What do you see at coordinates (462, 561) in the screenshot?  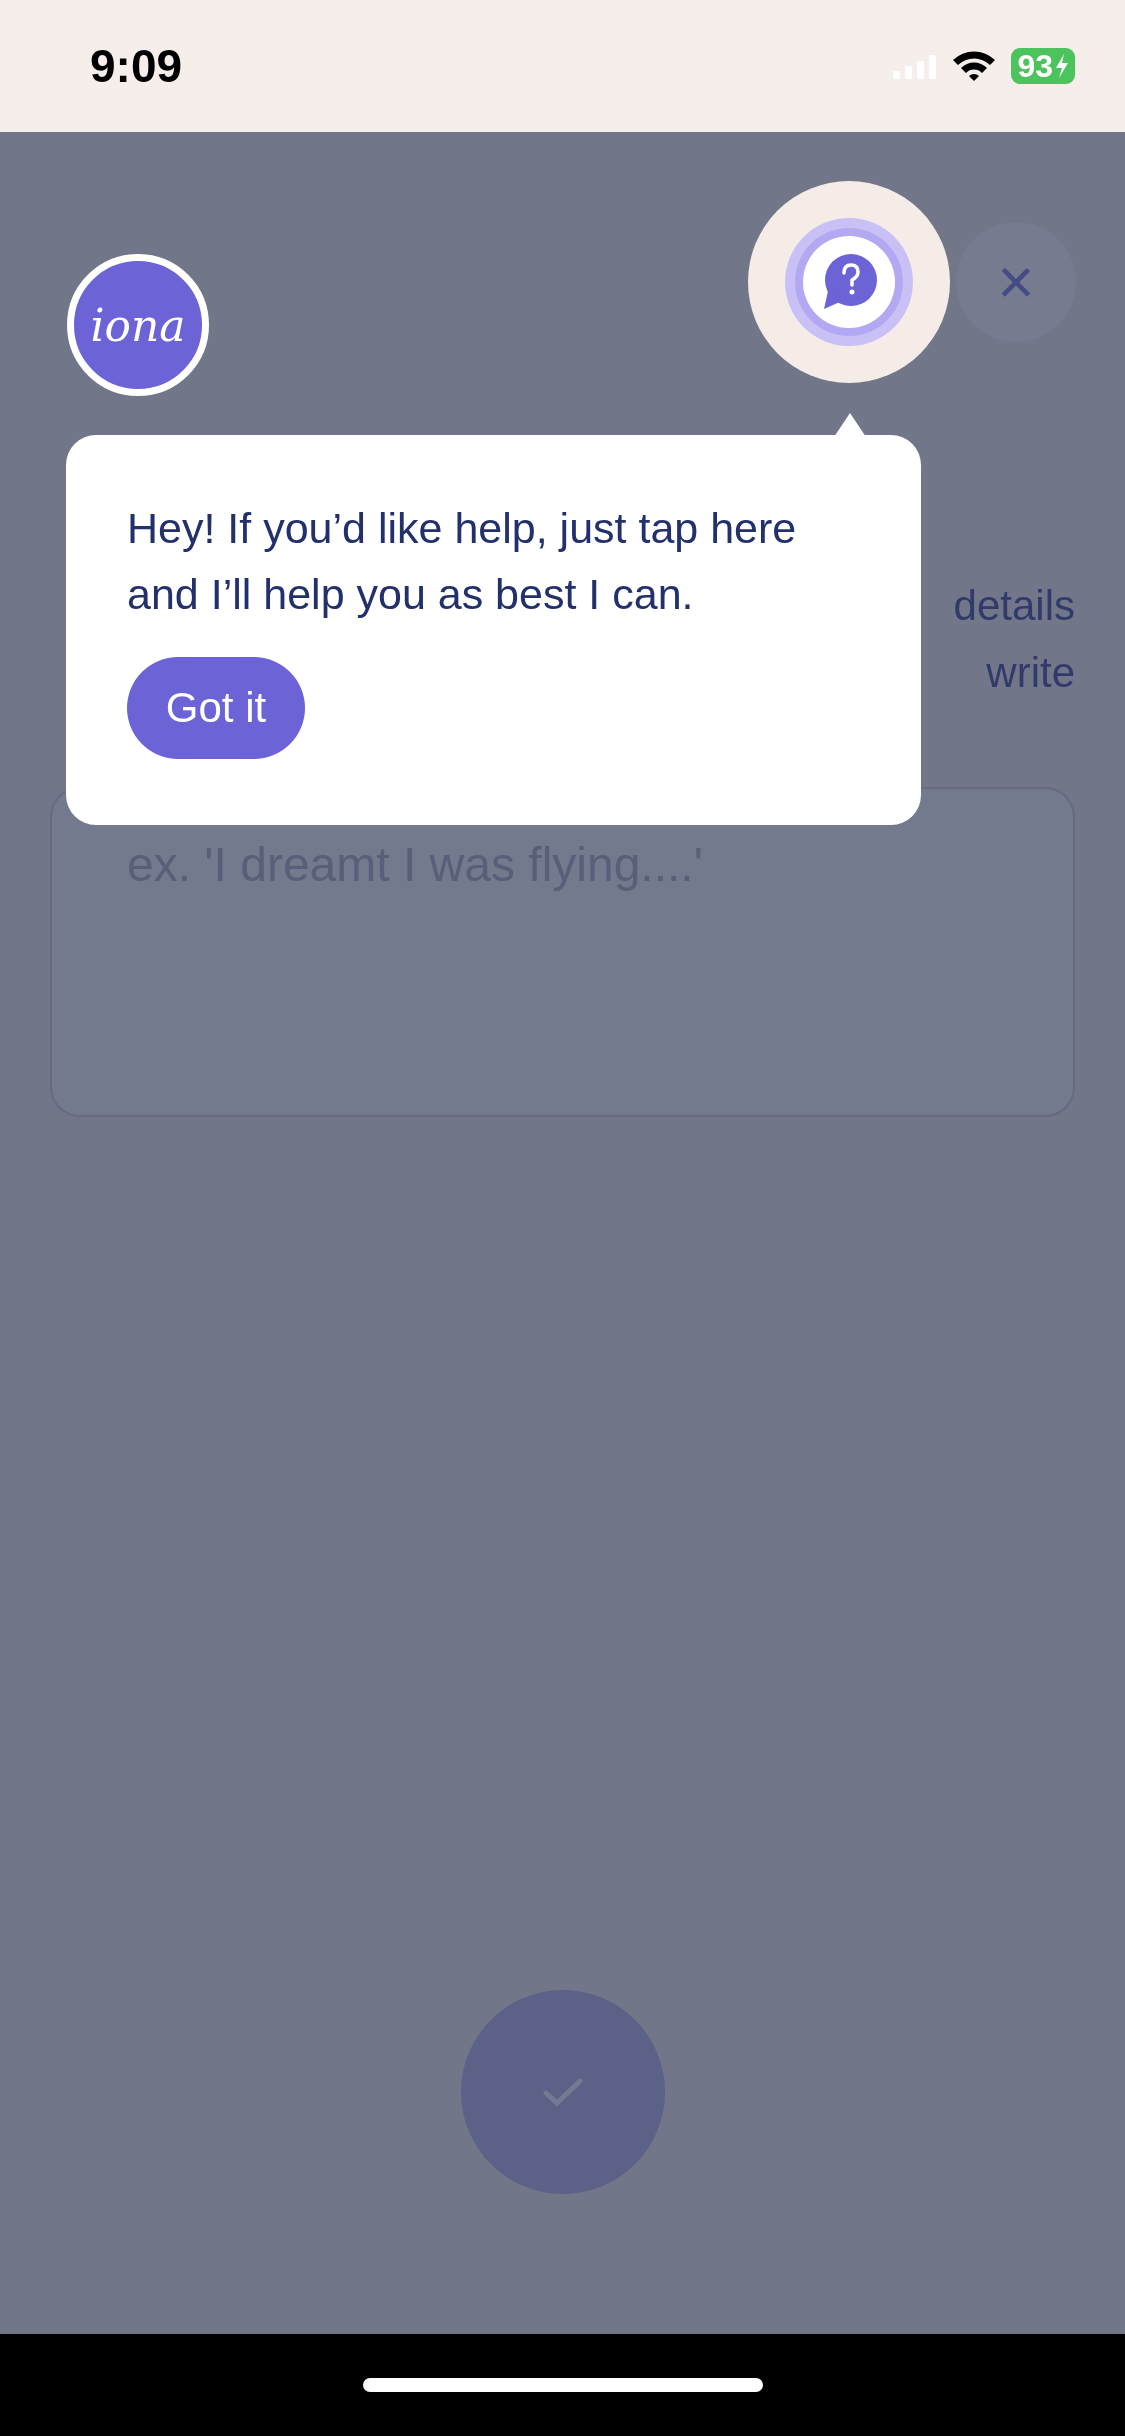 I see `tooltip-message: Hey! If you’d like help, just tap here and I’ll help you as best I can.` at bounding box center [462, 561].